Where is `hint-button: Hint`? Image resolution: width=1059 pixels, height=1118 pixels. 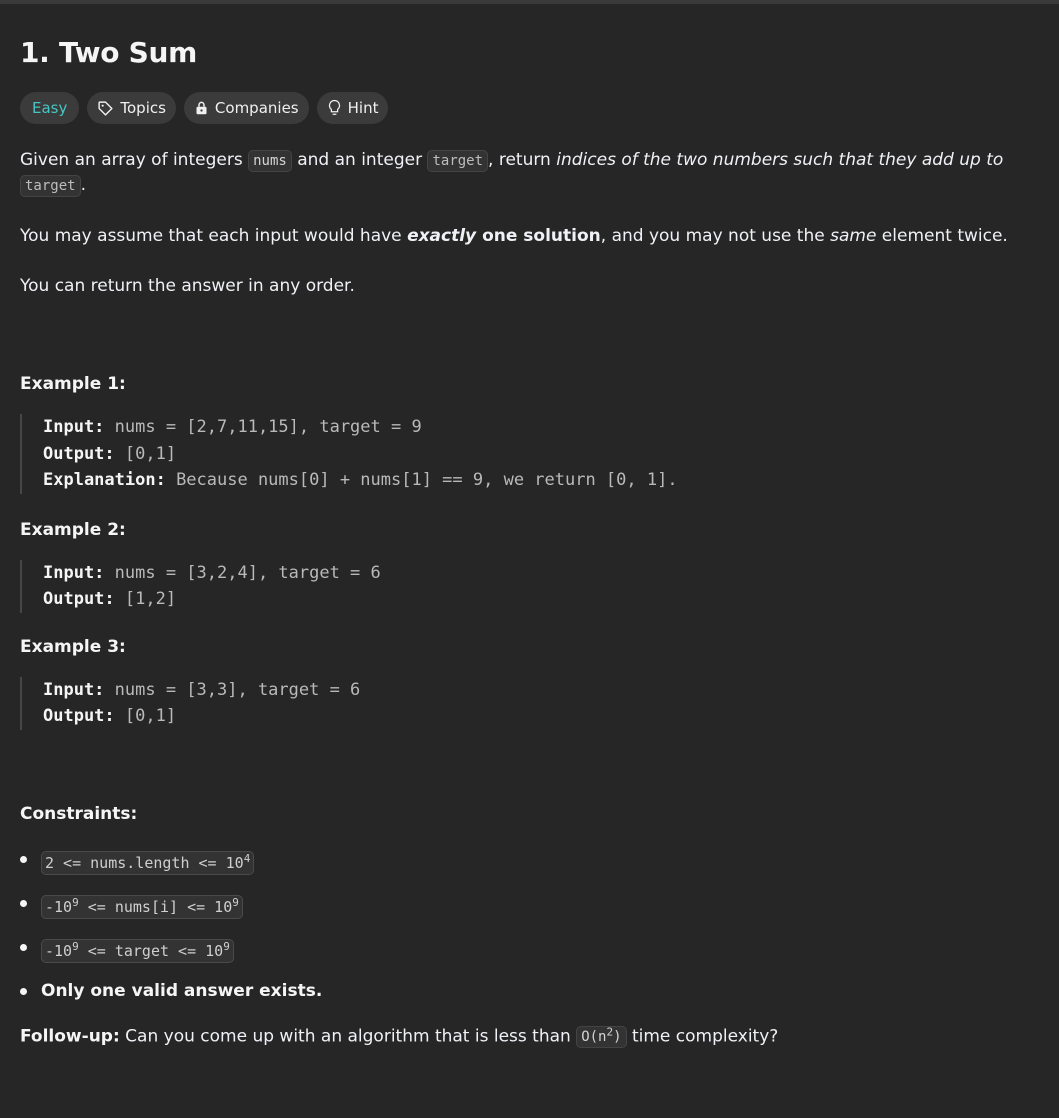
hint-button: Hint is located at coordinates (352, 108).